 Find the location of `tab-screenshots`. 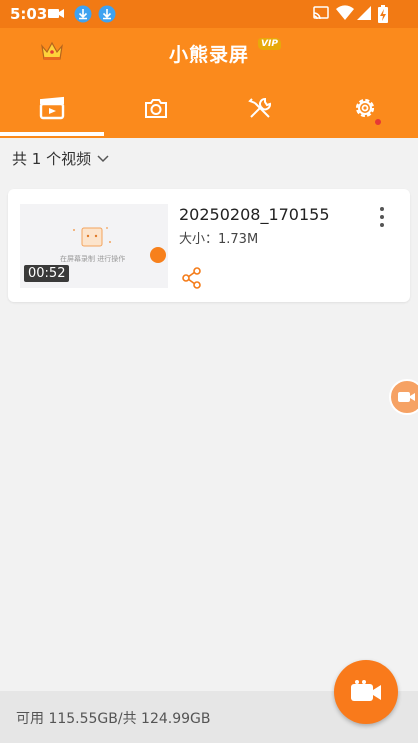

tab-screenshots is located at coordinates (156, 108).